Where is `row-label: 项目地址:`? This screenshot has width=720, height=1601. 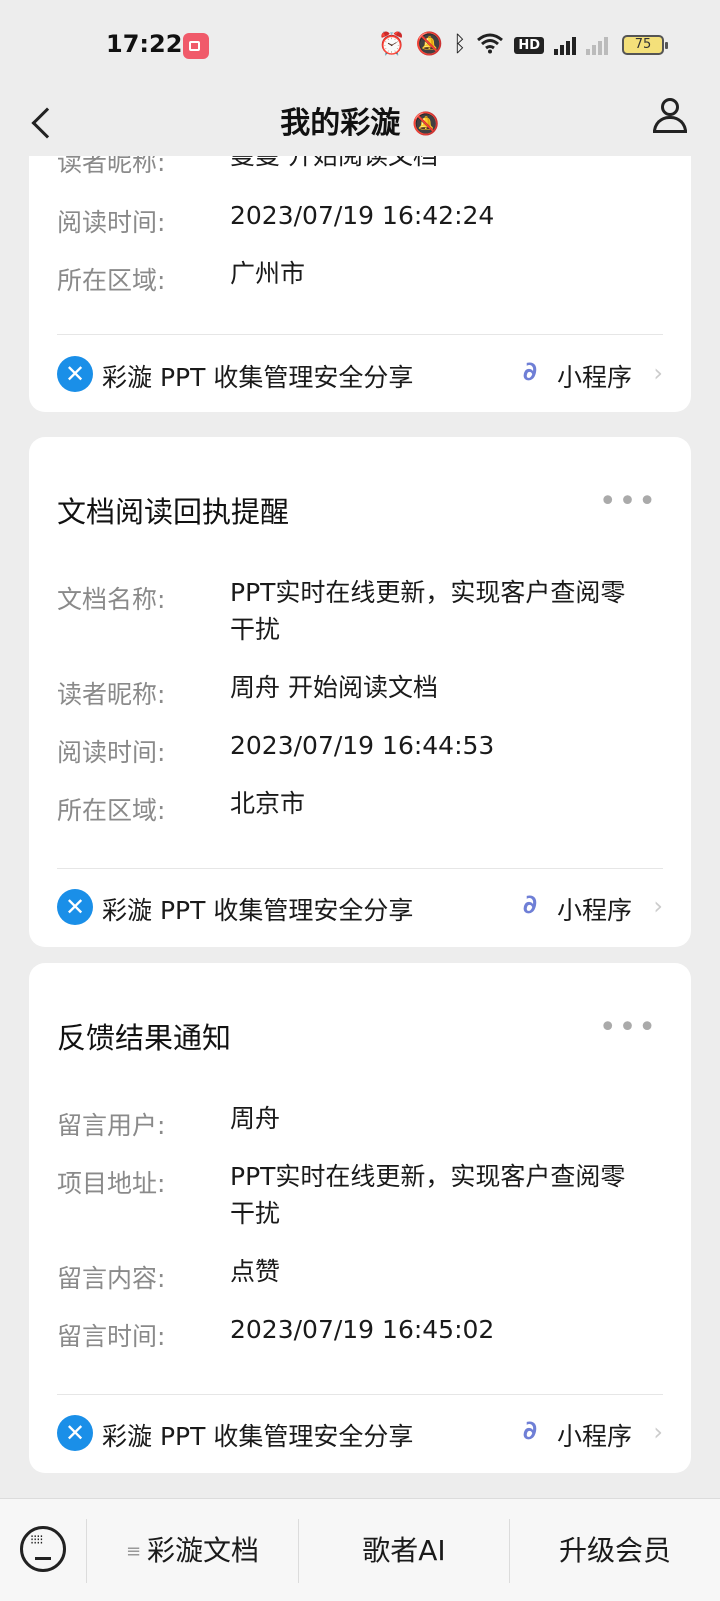
row-label: 项目地址: is located at coordinates (111, 1183).